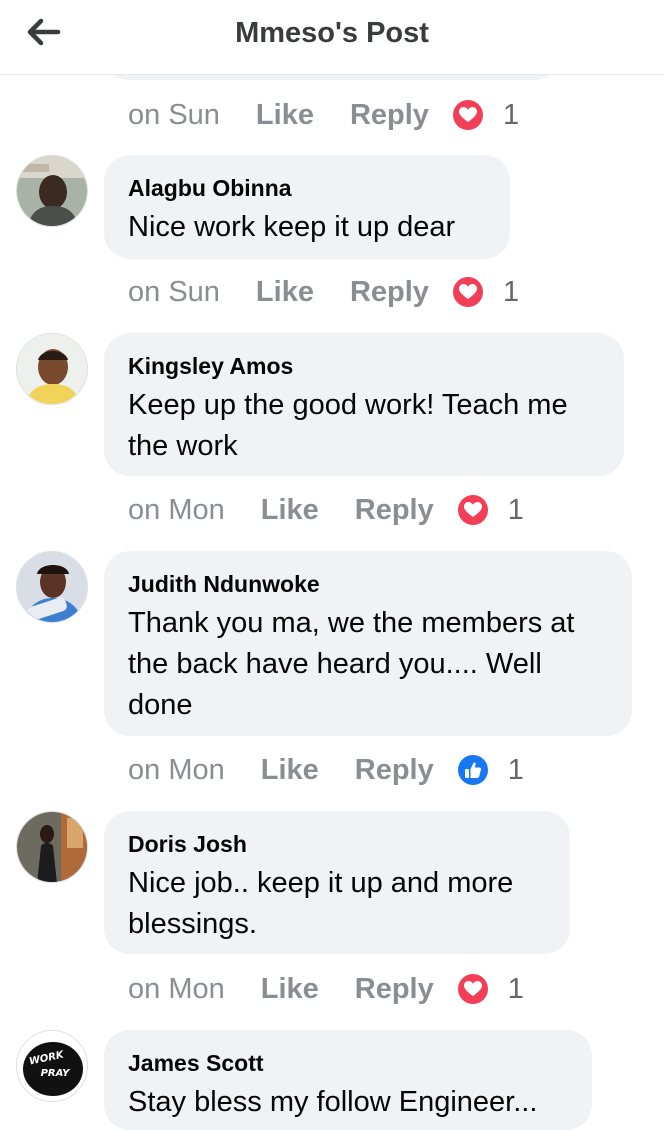  Describe the element at coordinates (472, 770) in the screenshot. I see `like-icon` at that location.